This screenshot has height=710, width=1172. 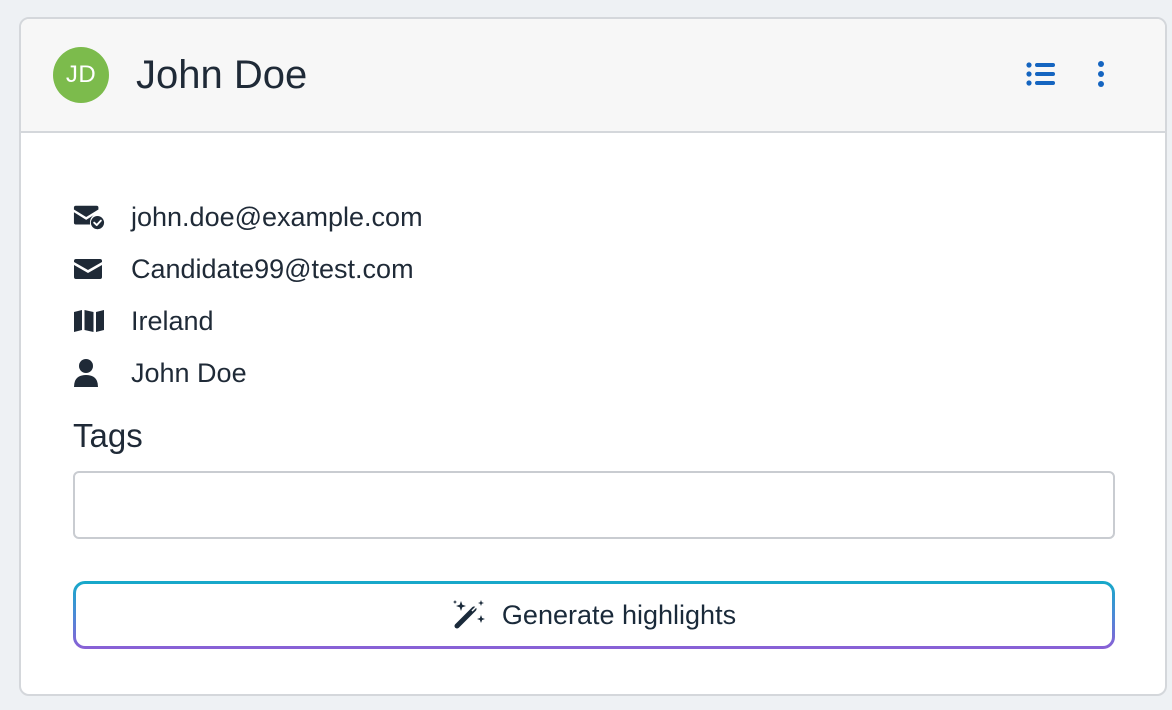 What do you see at coordinates (222, 74) in the screenshot?
I see `candidate-name: John Doe` at bounding box center [222, 74].